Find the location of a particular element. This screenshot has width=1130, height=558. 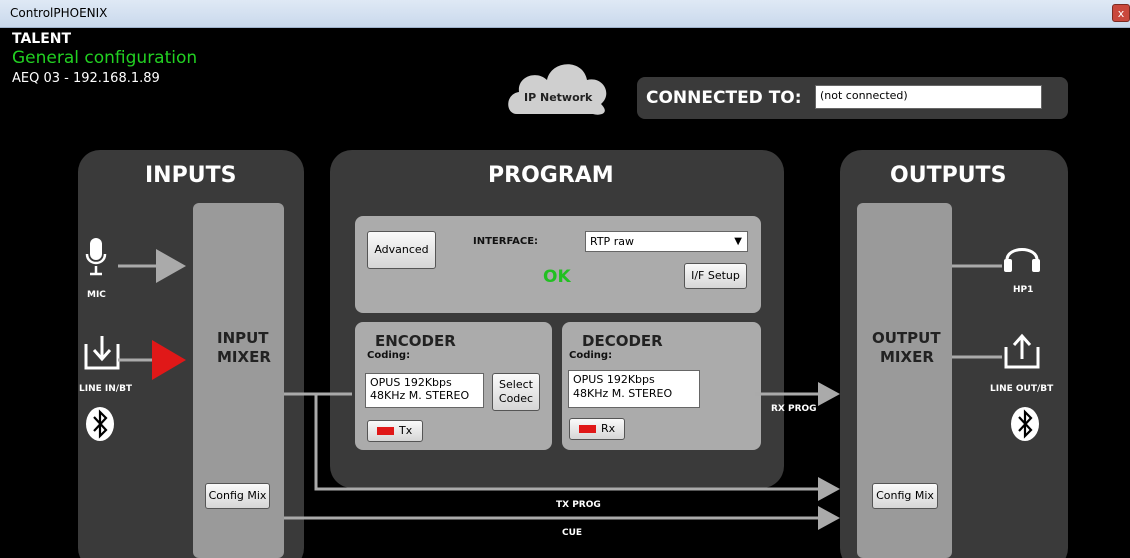

close-button: x is located at coordinates (1121, 13).